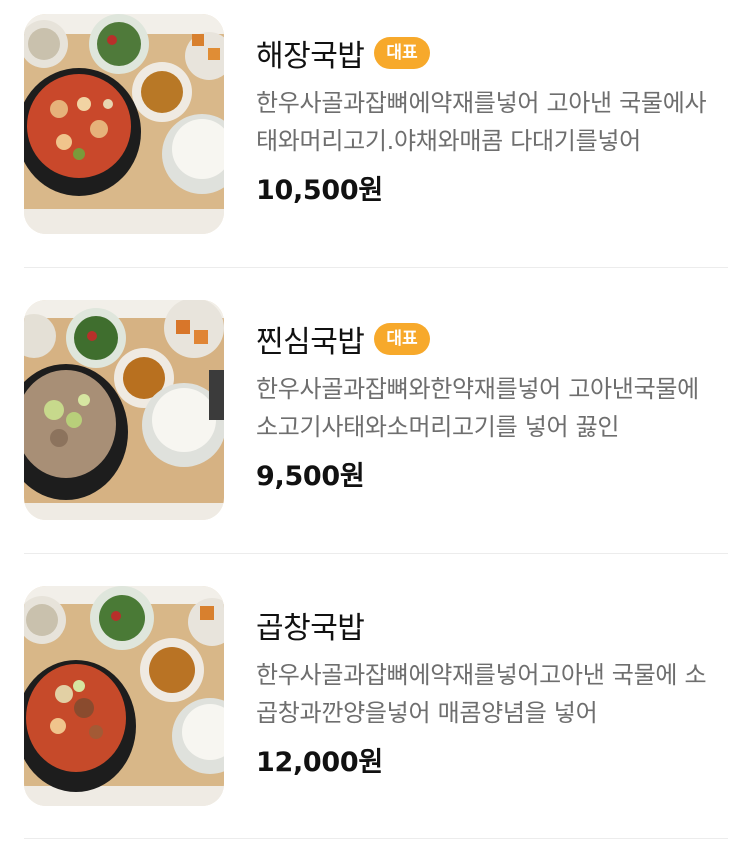 This screenshot has width=752, height=844. What do you see at coordinates (310, 628) in the screenshot?
I see `menu-item-name: 곱창국밥` at bounding box center [310, 628].